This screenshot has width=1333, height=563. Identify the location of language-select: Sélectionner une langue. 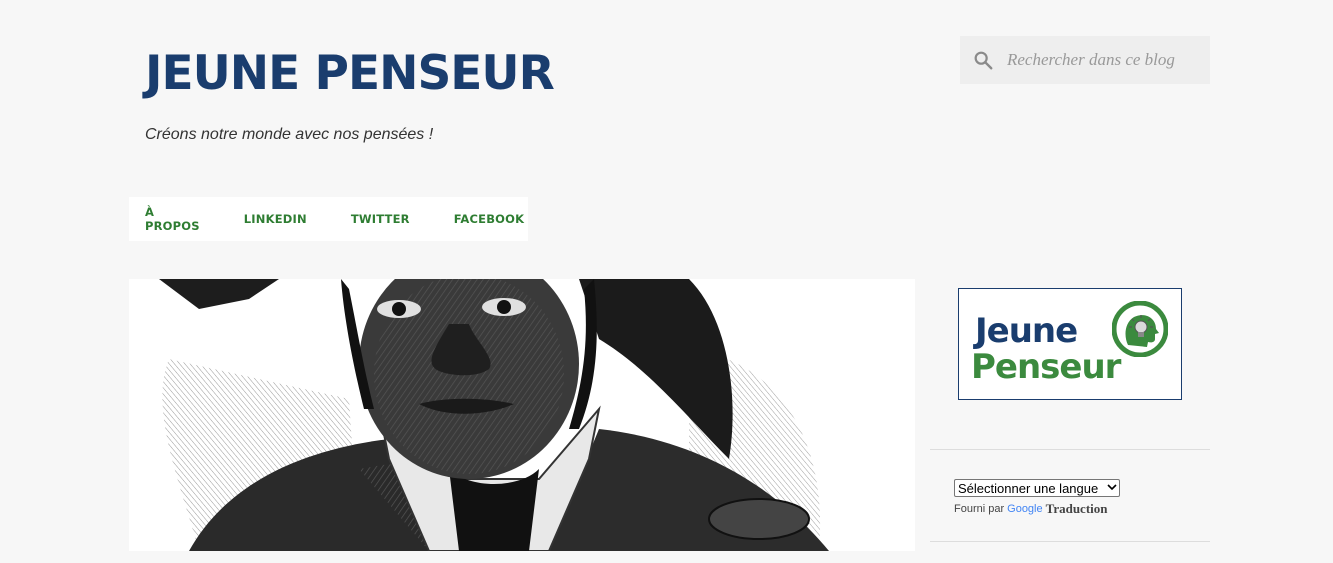
(1037, 488).